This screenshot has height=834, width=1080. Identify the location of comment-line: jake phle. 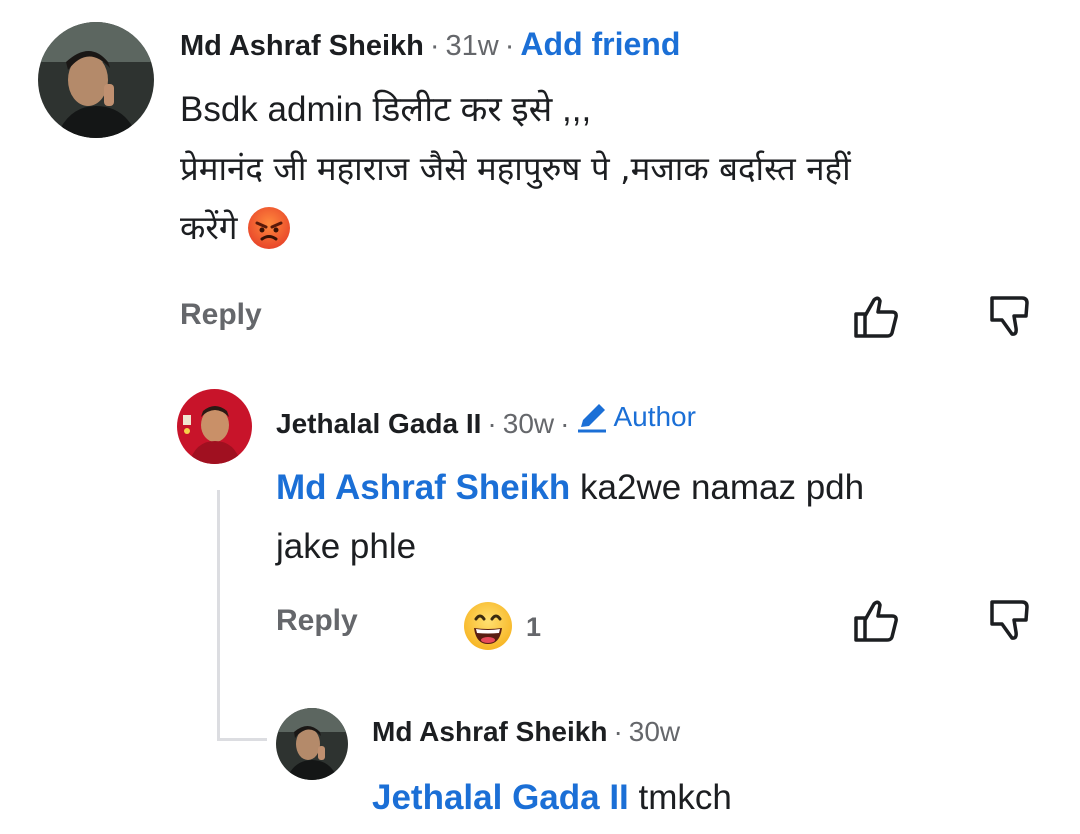
(346, 546).